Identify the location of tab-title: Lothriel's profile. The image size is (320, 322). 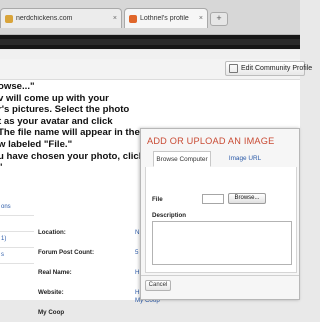
(164, 18).